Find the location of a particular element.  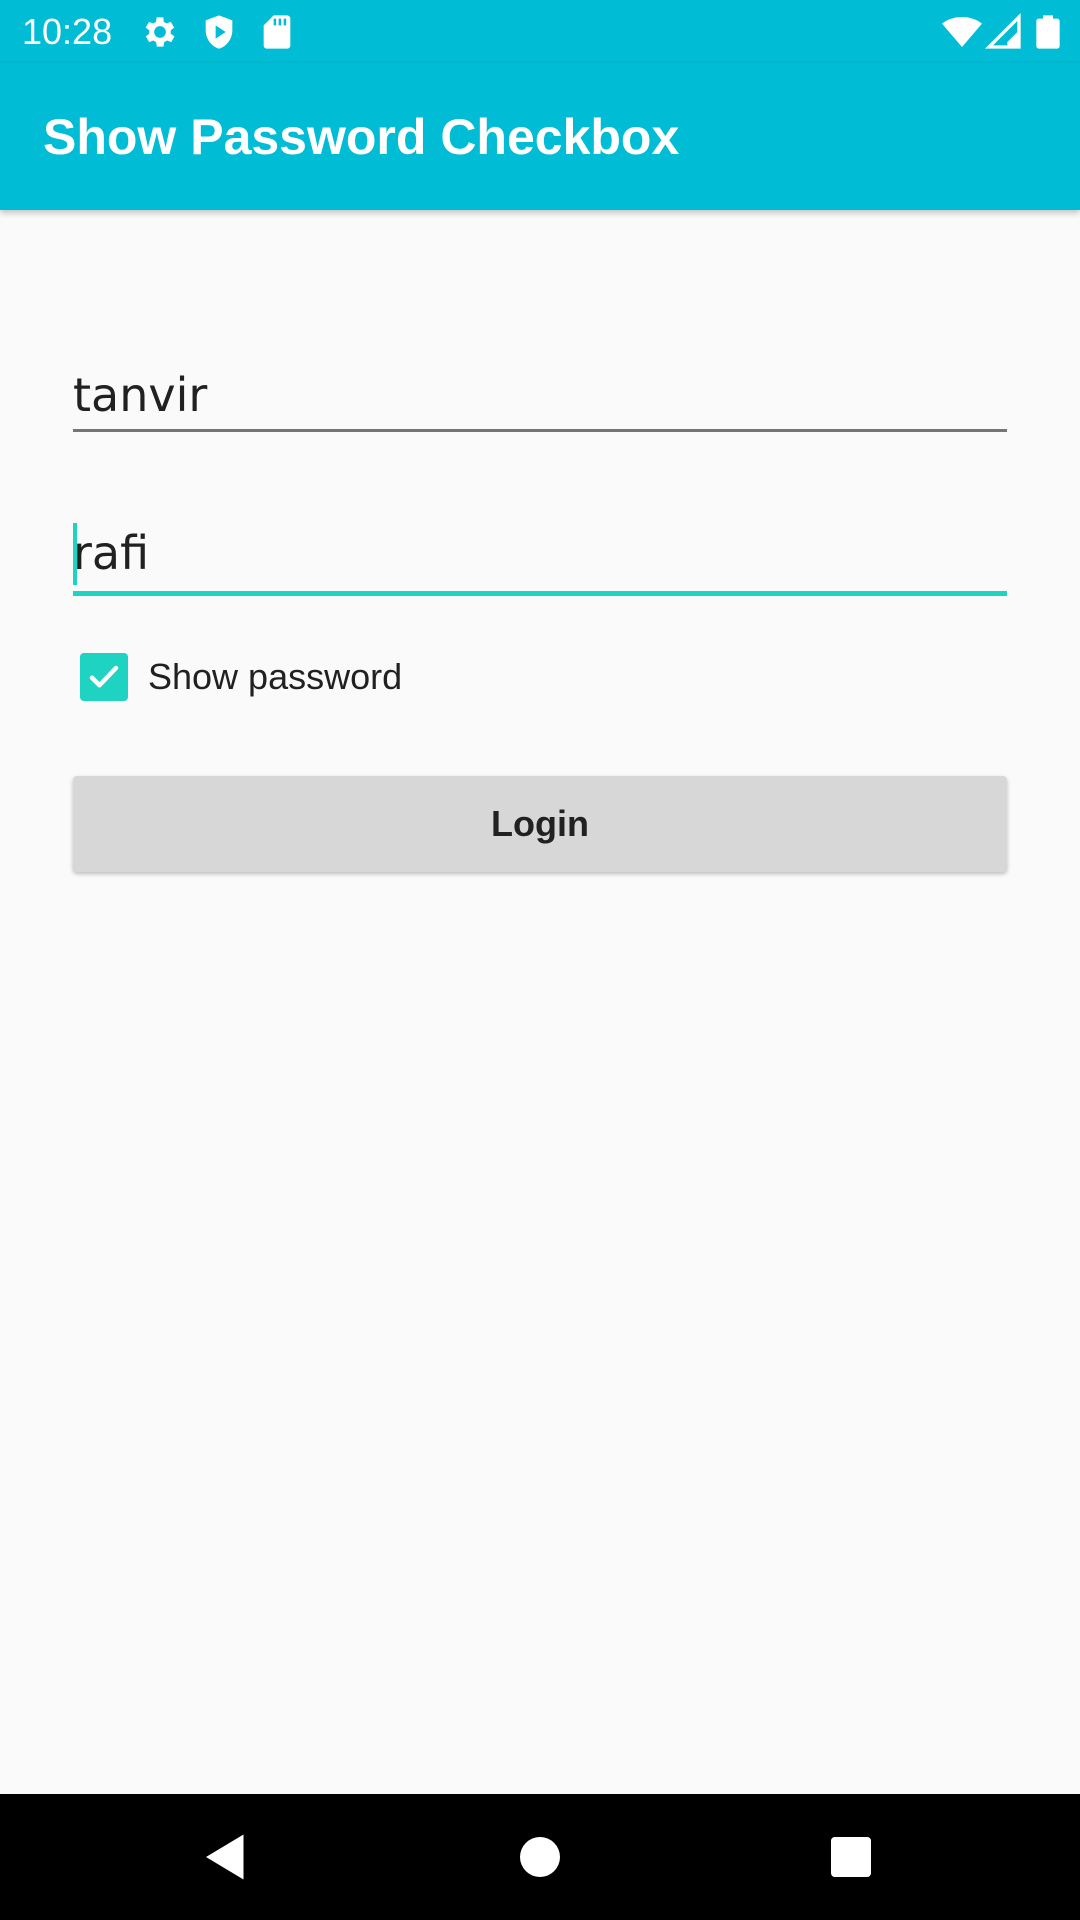

show-password-checkbox is located at coordinates (104, 677).